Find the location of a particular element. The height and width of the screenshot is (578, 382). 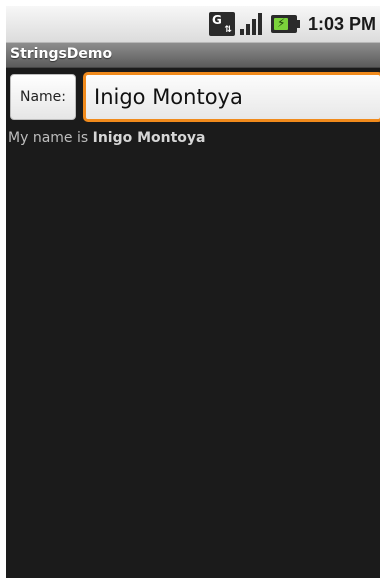

greeting-message: My name is Inigo Montoya is located at coordinates (107, 138).